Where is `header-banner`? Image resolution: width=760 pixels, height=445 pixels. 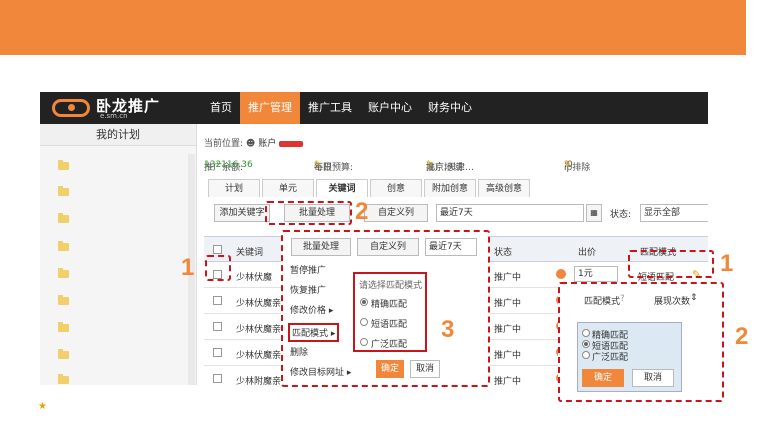
header-banner is located at coordinates (373, 27).